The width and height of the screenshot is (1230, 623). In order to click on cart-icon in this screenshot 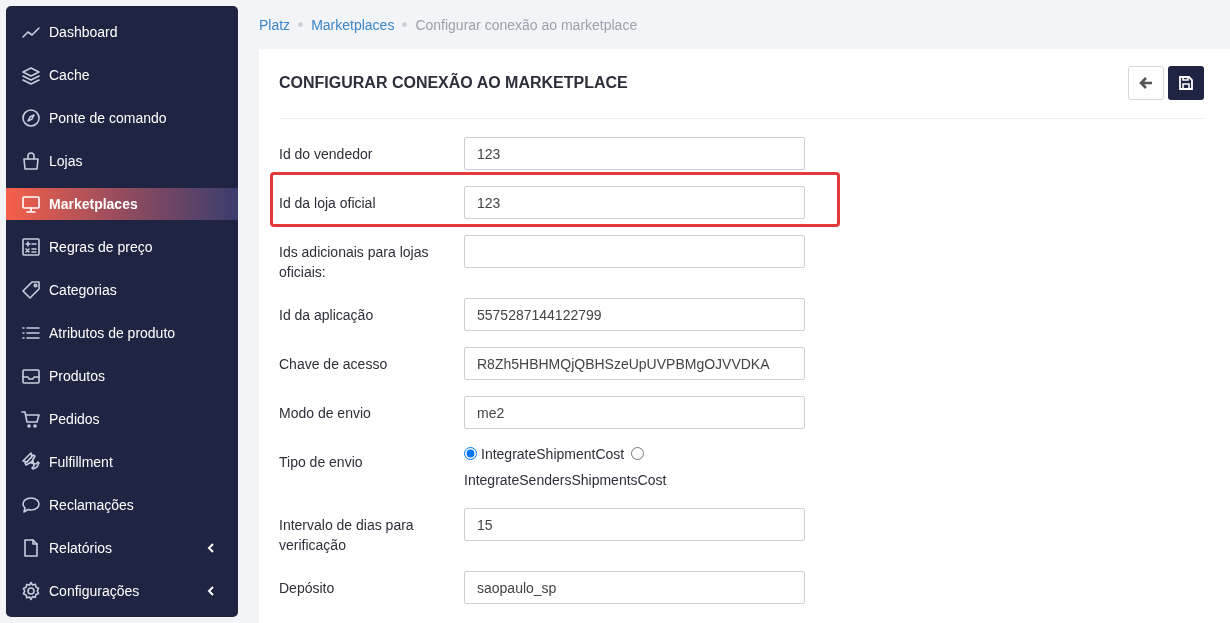, I will do `click(31, 418)`.